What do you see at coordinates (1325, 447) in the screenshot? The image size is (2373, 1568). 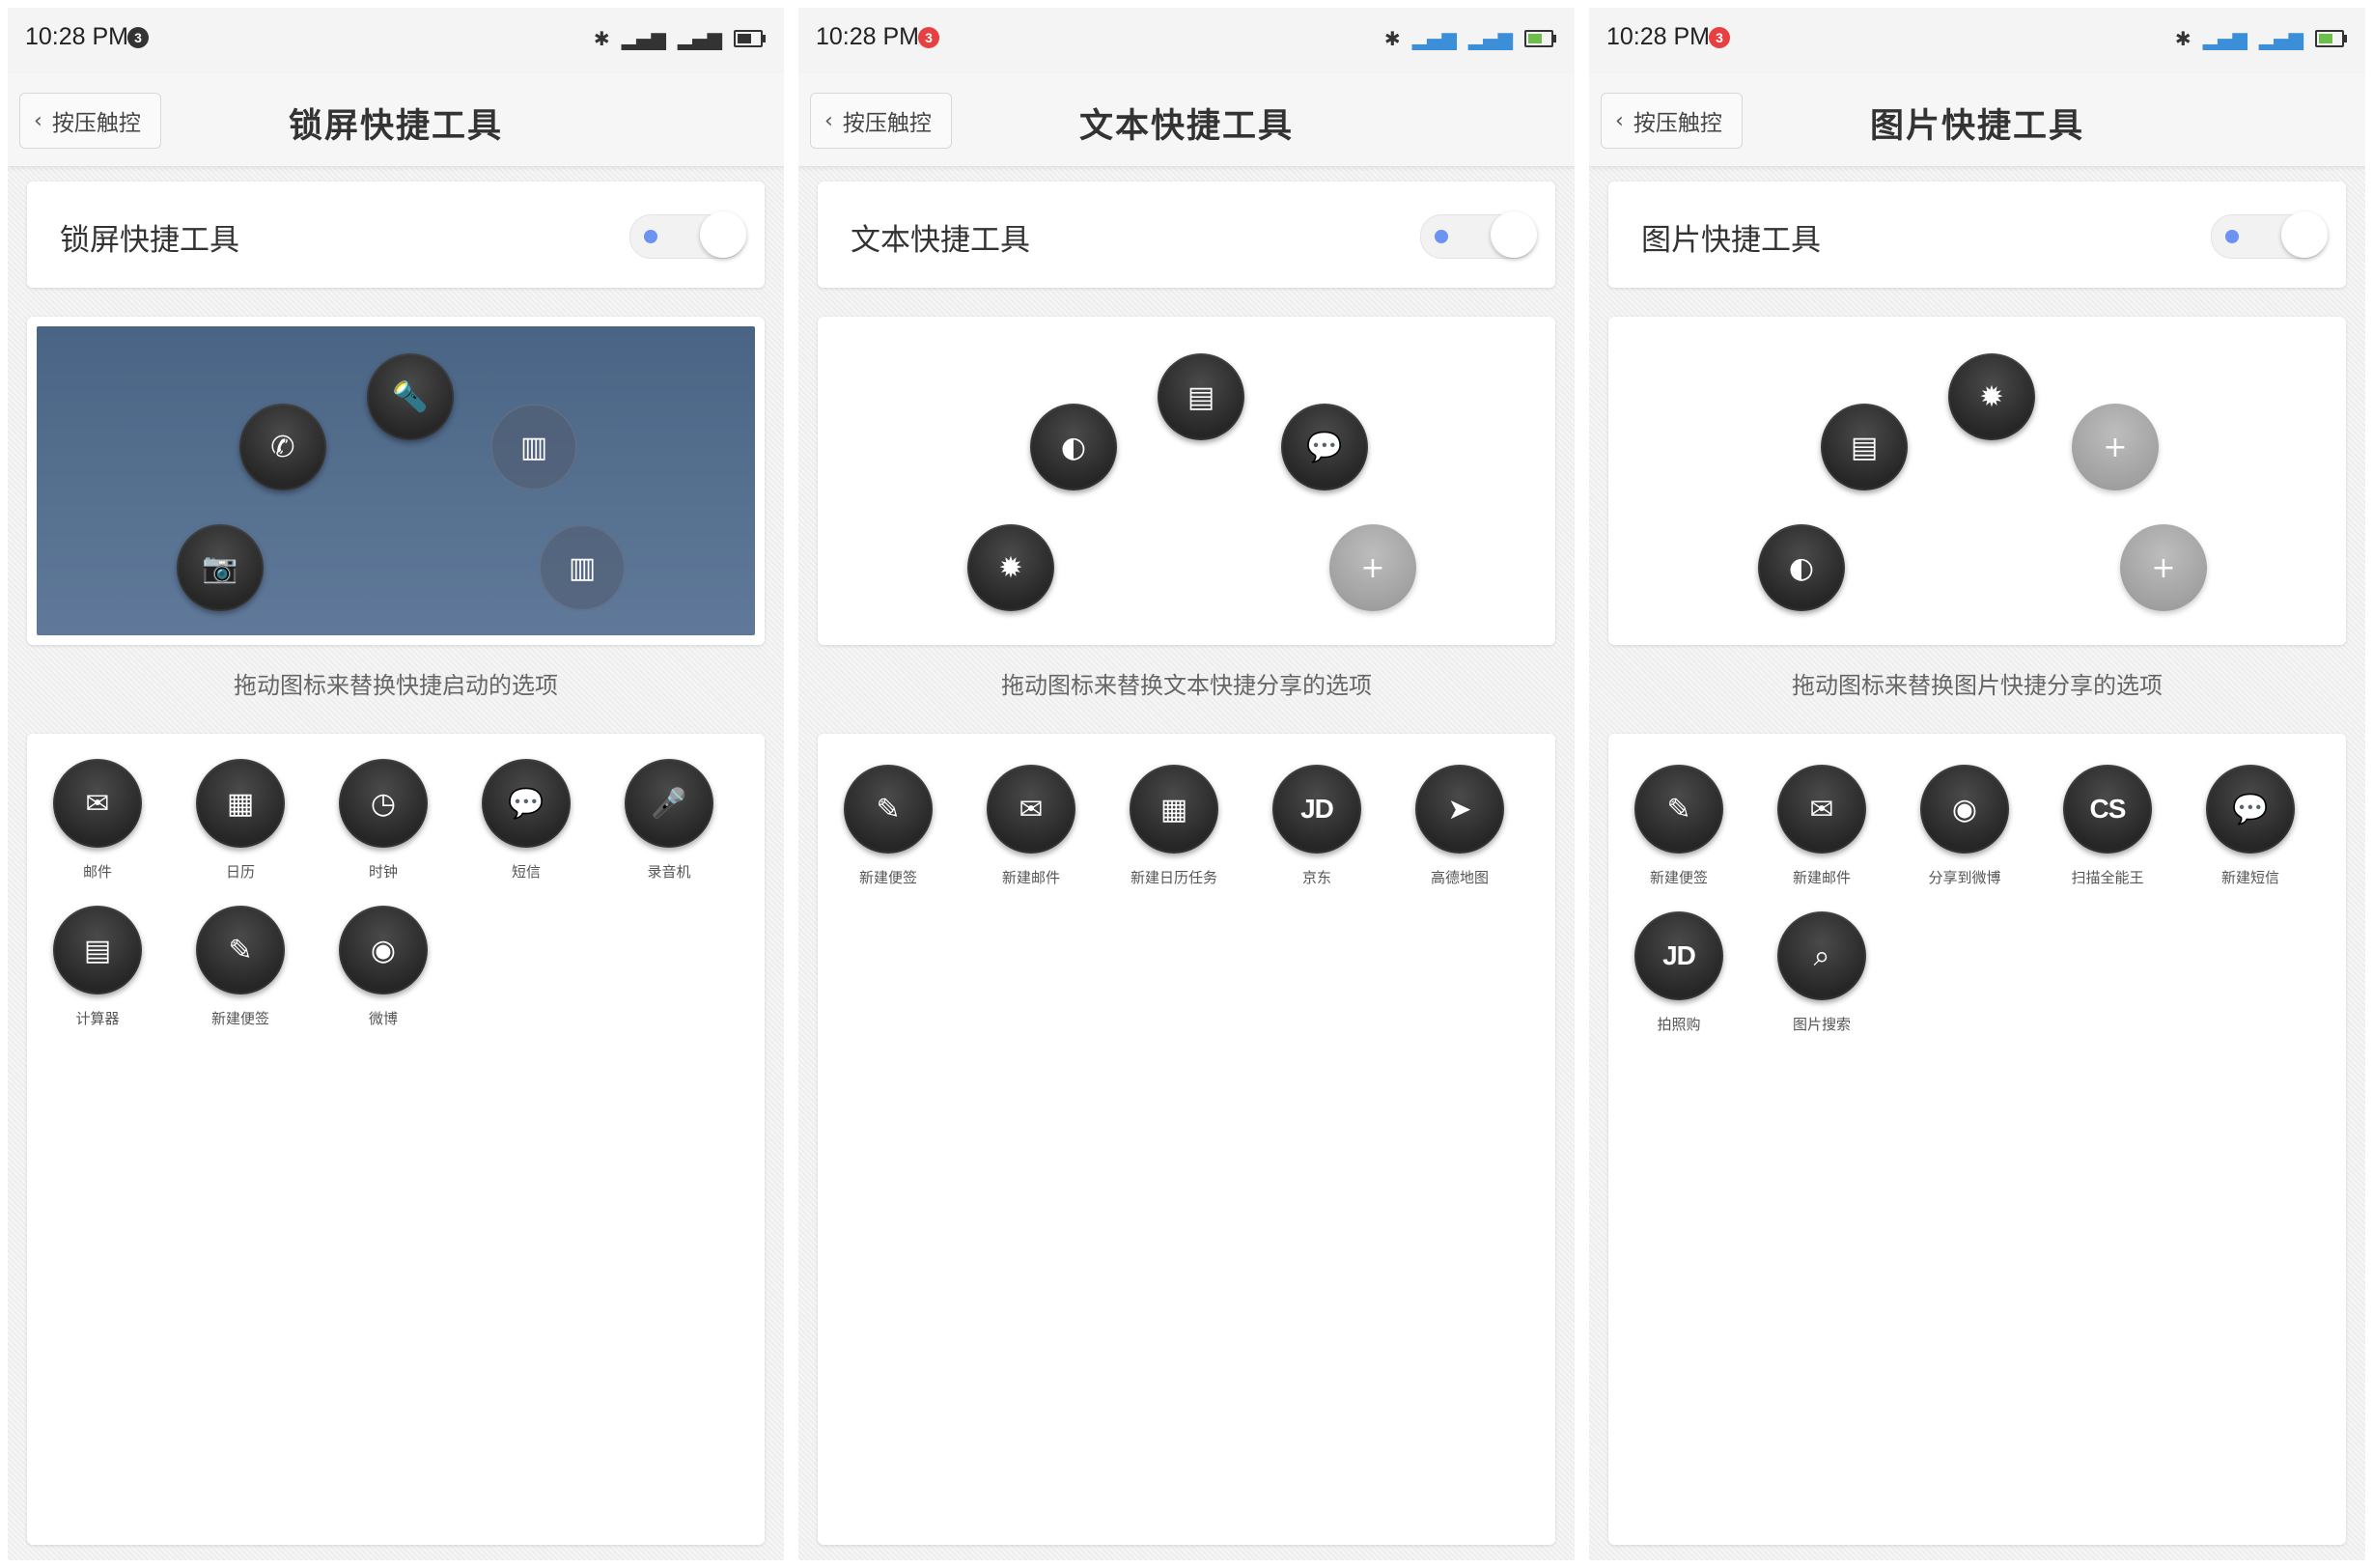 I see `preview-slot-message-icon: 💬` at bounding box center [1325, 447].